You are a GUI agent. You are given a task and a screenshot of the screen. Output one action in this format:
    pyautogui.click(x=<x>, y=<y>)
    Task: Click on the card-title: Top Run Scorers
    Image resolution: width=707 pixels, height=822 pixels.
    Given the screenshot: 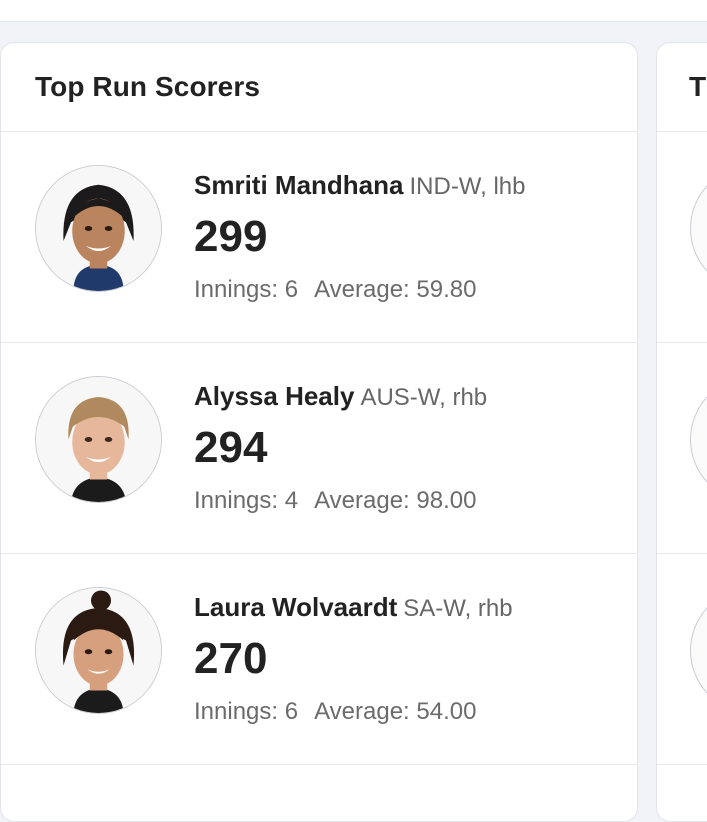 What is the action you would take?
    pyautogui.click(x=148, y=86)
    